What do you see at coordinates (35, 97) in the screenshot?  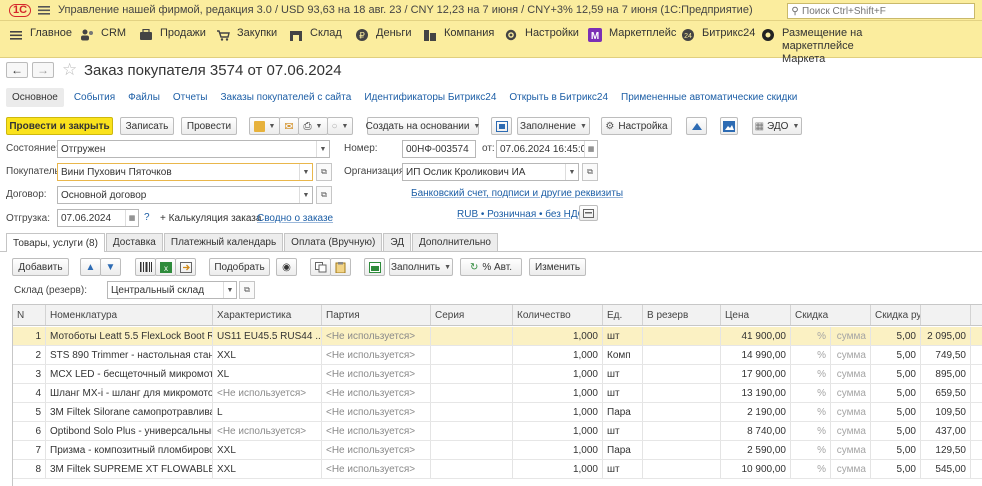 I see `nav-main: Основное` at bounding box center [35, 97].